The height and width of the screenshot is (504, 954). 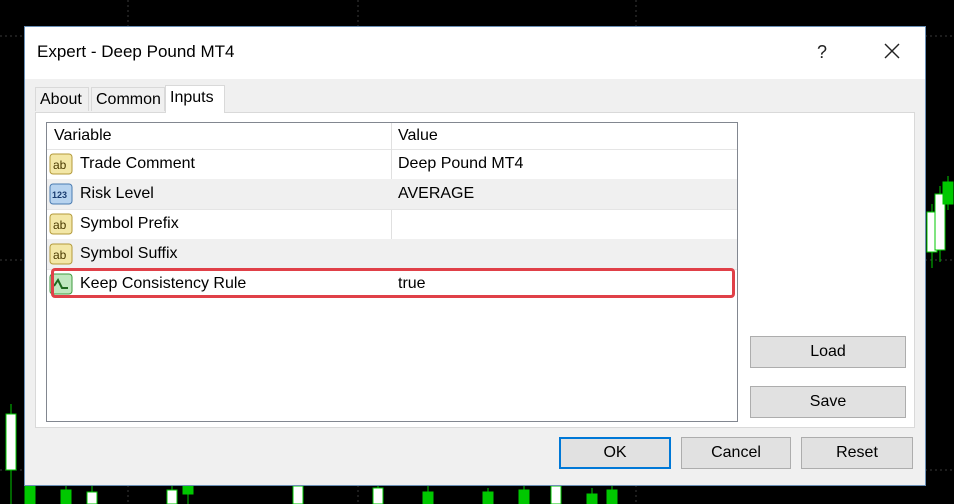 What do you see at coordinates (736, 453) in the screenshot?
I see `cancel-button: Cancel` at bounding box center [736, 453].